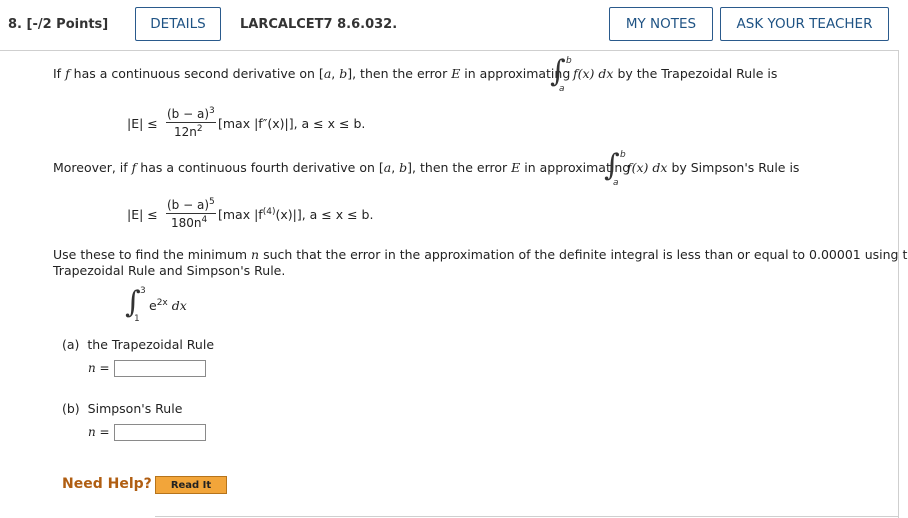  What do you see at coordinates (142, 214) in the screenshot?
I see `simp-error-lhs: |E| ≤` at bounding box center [142, 214].